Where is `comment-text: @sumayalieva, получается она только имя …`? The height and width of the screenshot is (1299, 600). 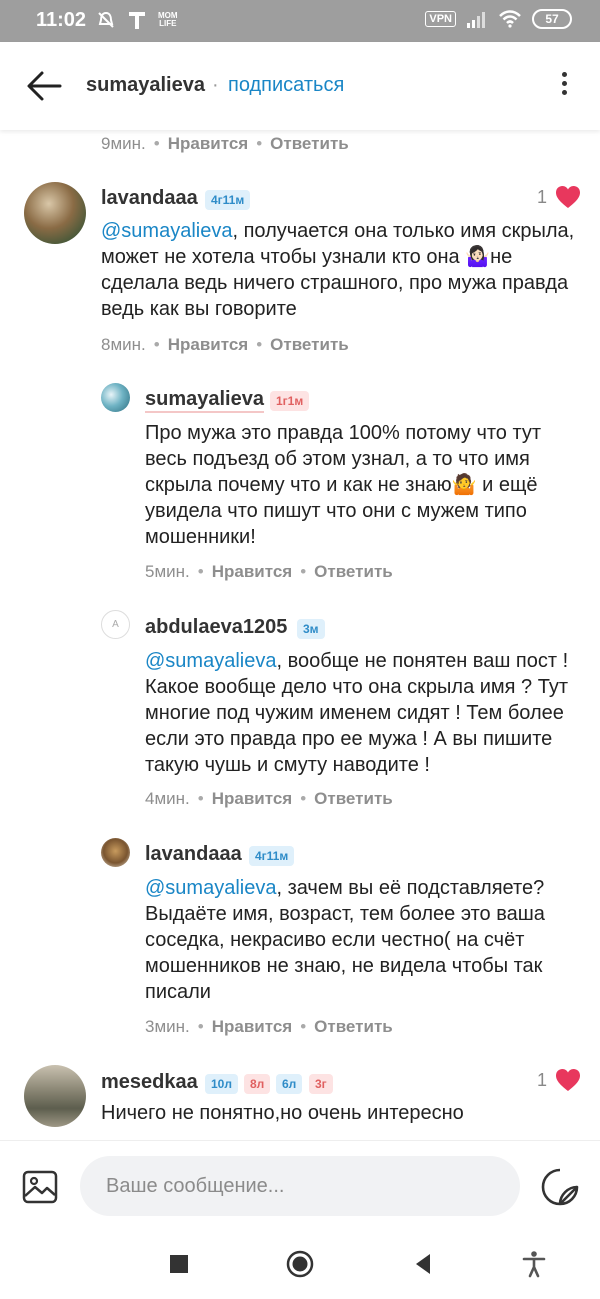
comment-text: @sumayalieva, получается она только имя … is located at coordinates (346, 270).